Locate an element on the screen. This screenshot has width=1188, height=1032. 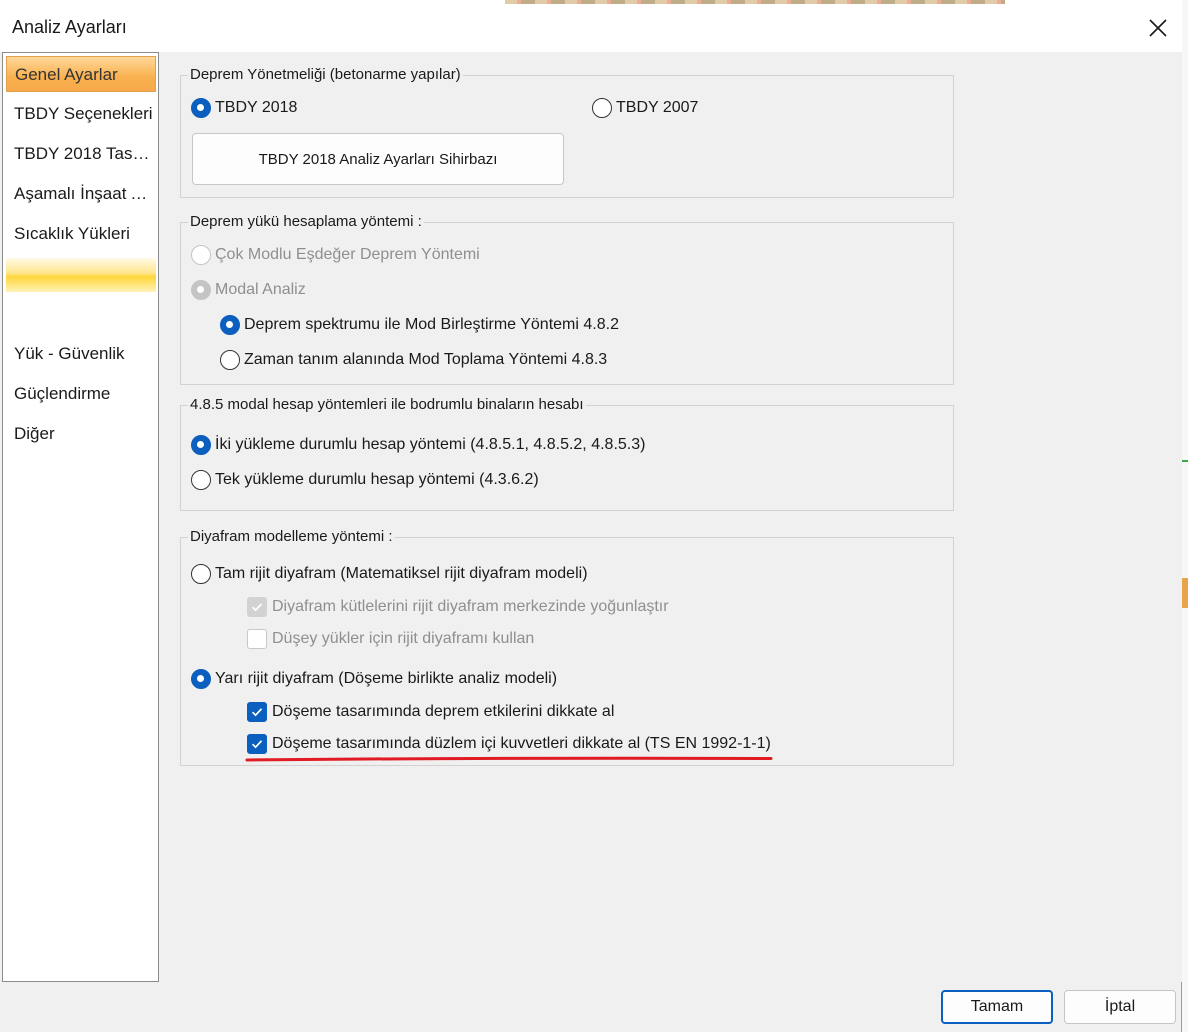
option-label: TBDY 2018 is located at coordinates (256, 107).